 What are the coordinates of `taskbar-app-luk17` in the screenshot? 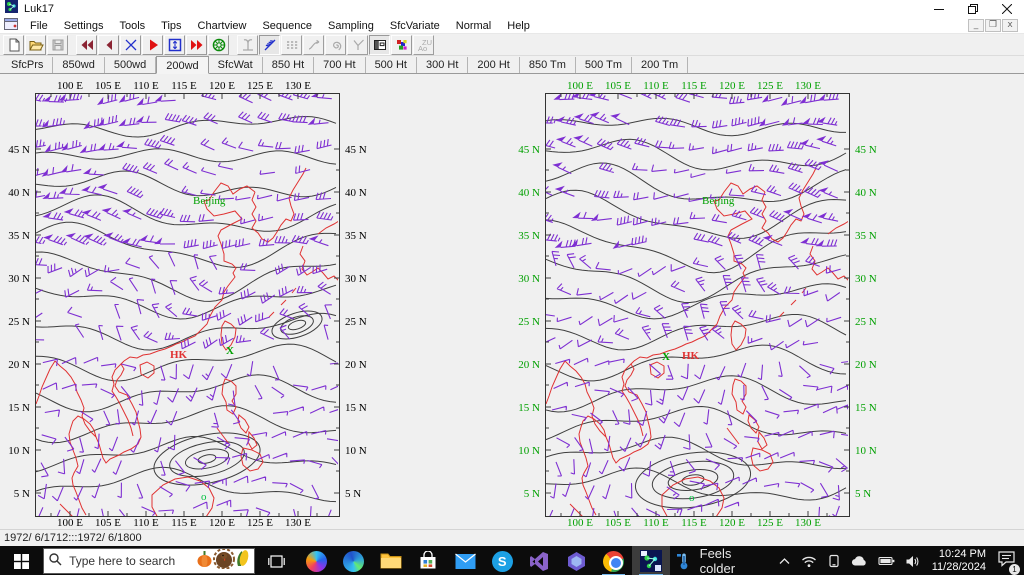 It's located at (651, 560).